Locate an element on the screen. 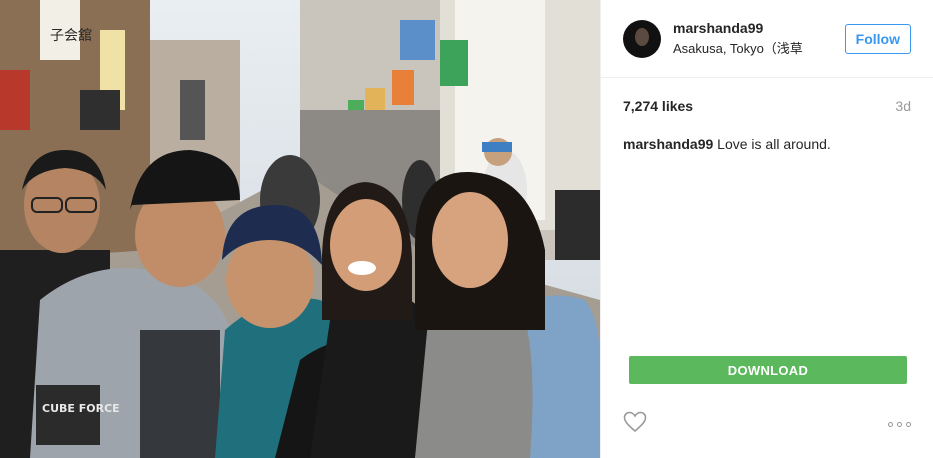 This screenshot has width=933, height=458. post-header: marshanda99 Asakusa, Tokyo（浅草 Follow is located at coordinates (767, 39).